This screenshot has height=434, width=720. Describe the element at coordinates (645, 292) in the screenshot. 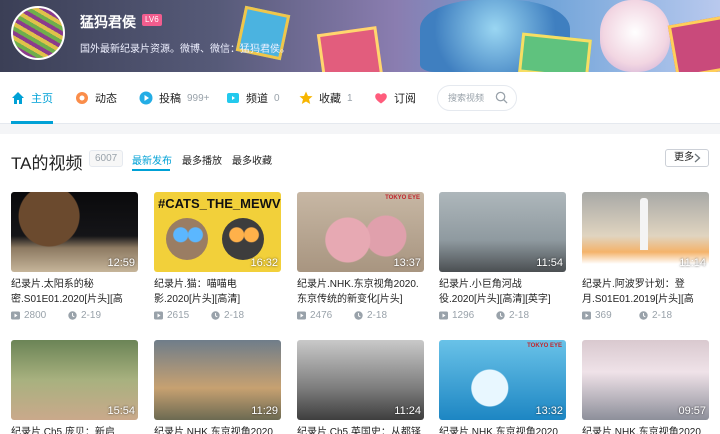

I see `video-title: 纪录片.阿波罗计划：登月.S01E01.2019[片头][高` at that location.